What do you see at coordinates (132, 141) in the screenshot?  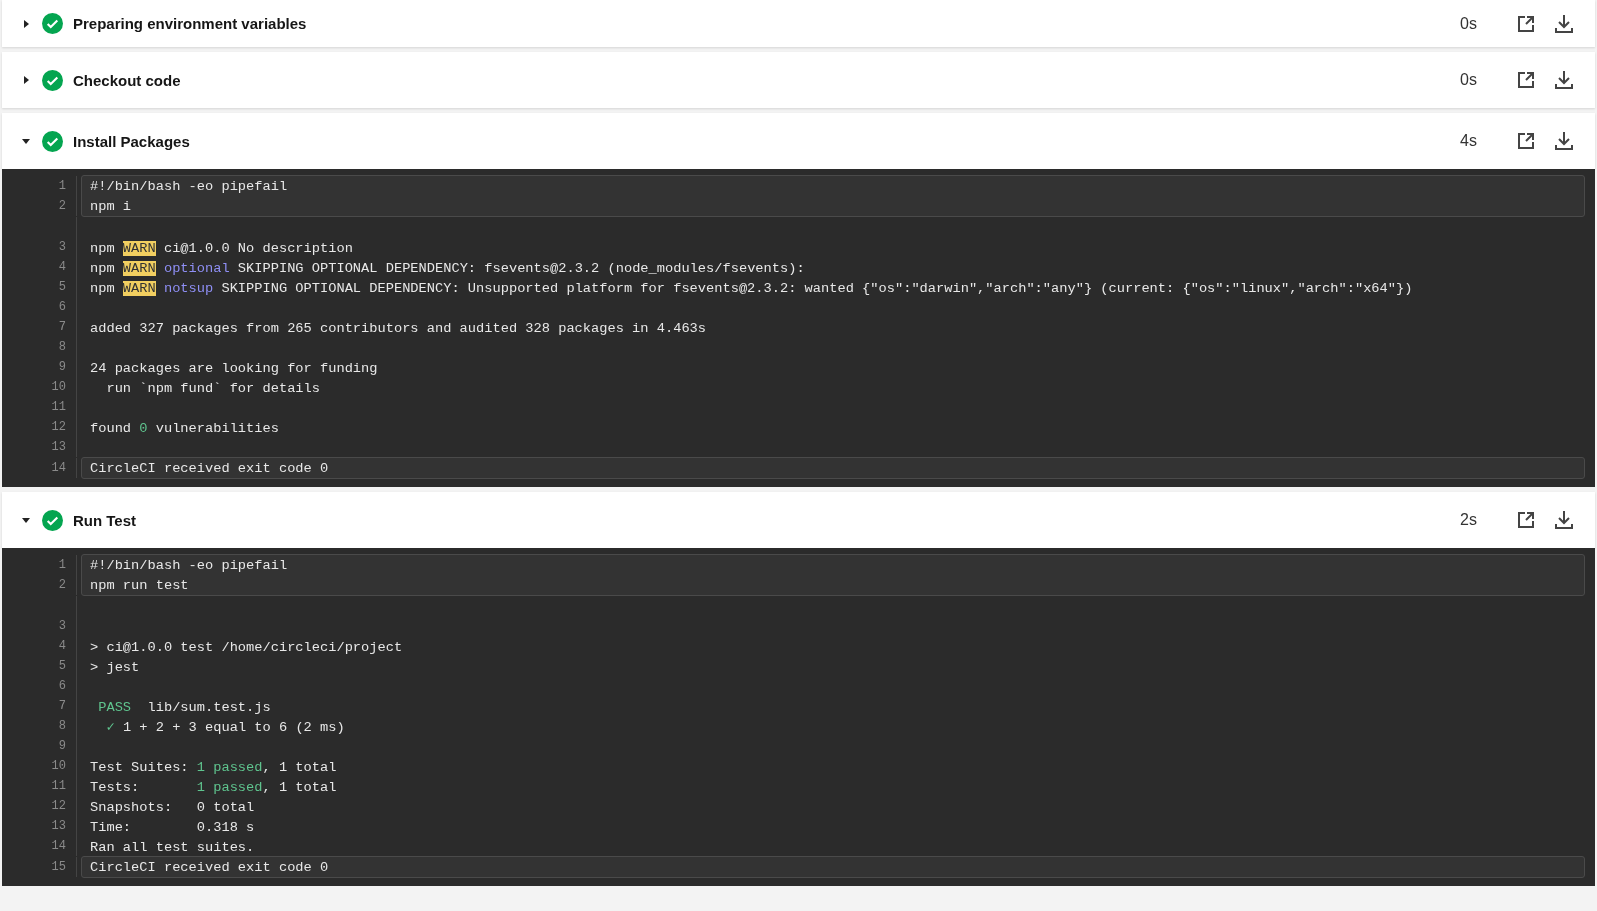 I see `step-title: Install Packages` at bounding box center [132, 141].